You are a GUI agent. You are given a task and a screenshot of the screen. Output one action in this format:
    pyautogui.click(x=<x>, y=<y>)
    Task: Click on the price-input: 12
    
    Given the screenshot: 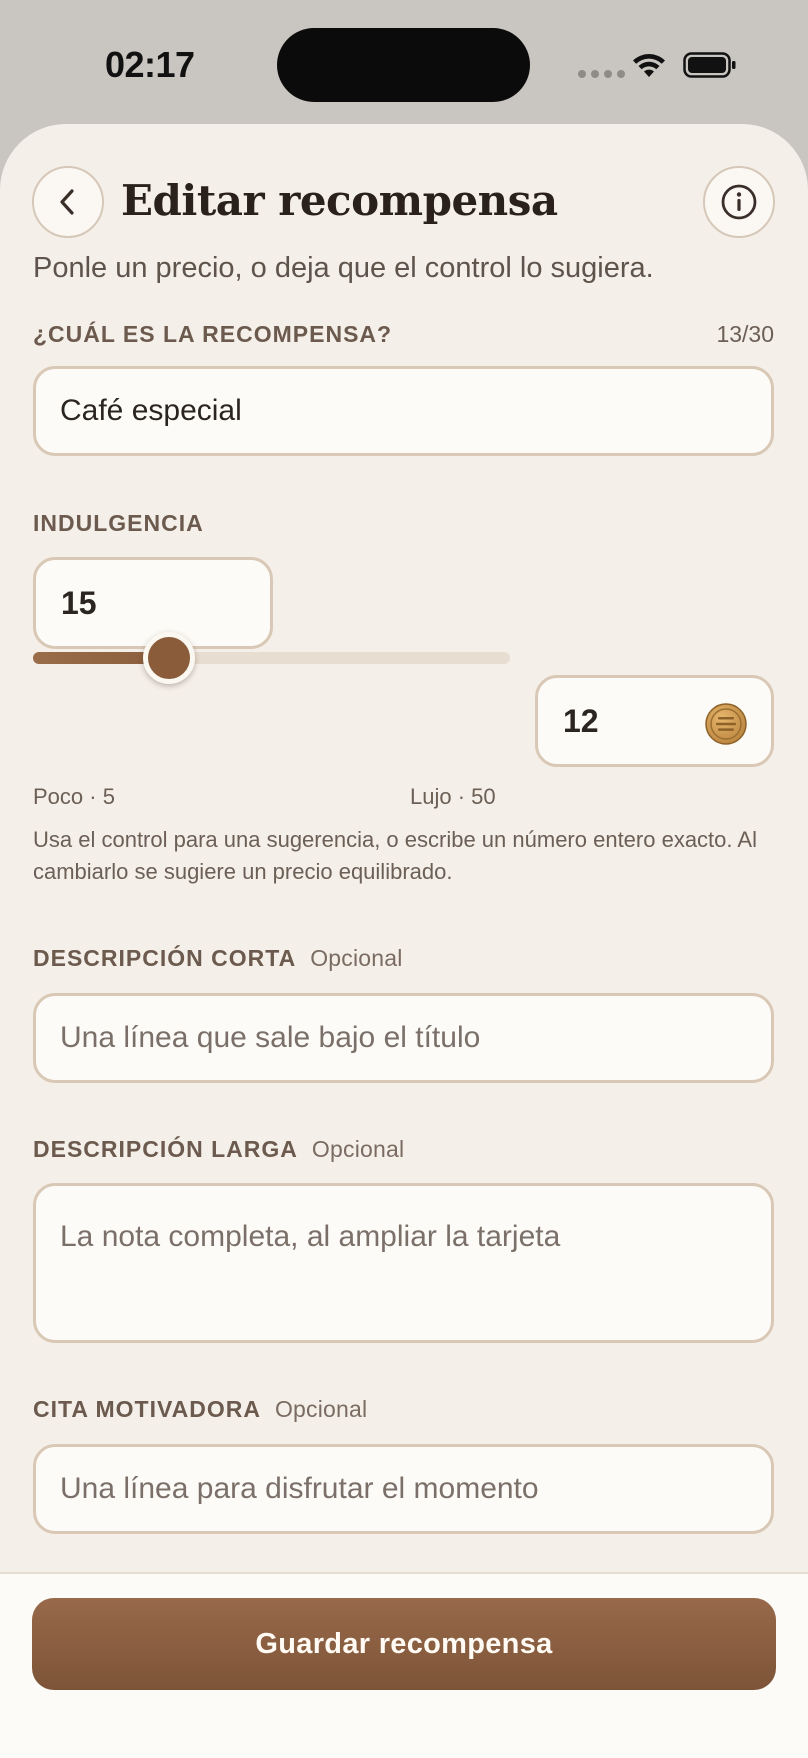 What is the action you would take?
    pyautogui.click(x=654, y=721)
    